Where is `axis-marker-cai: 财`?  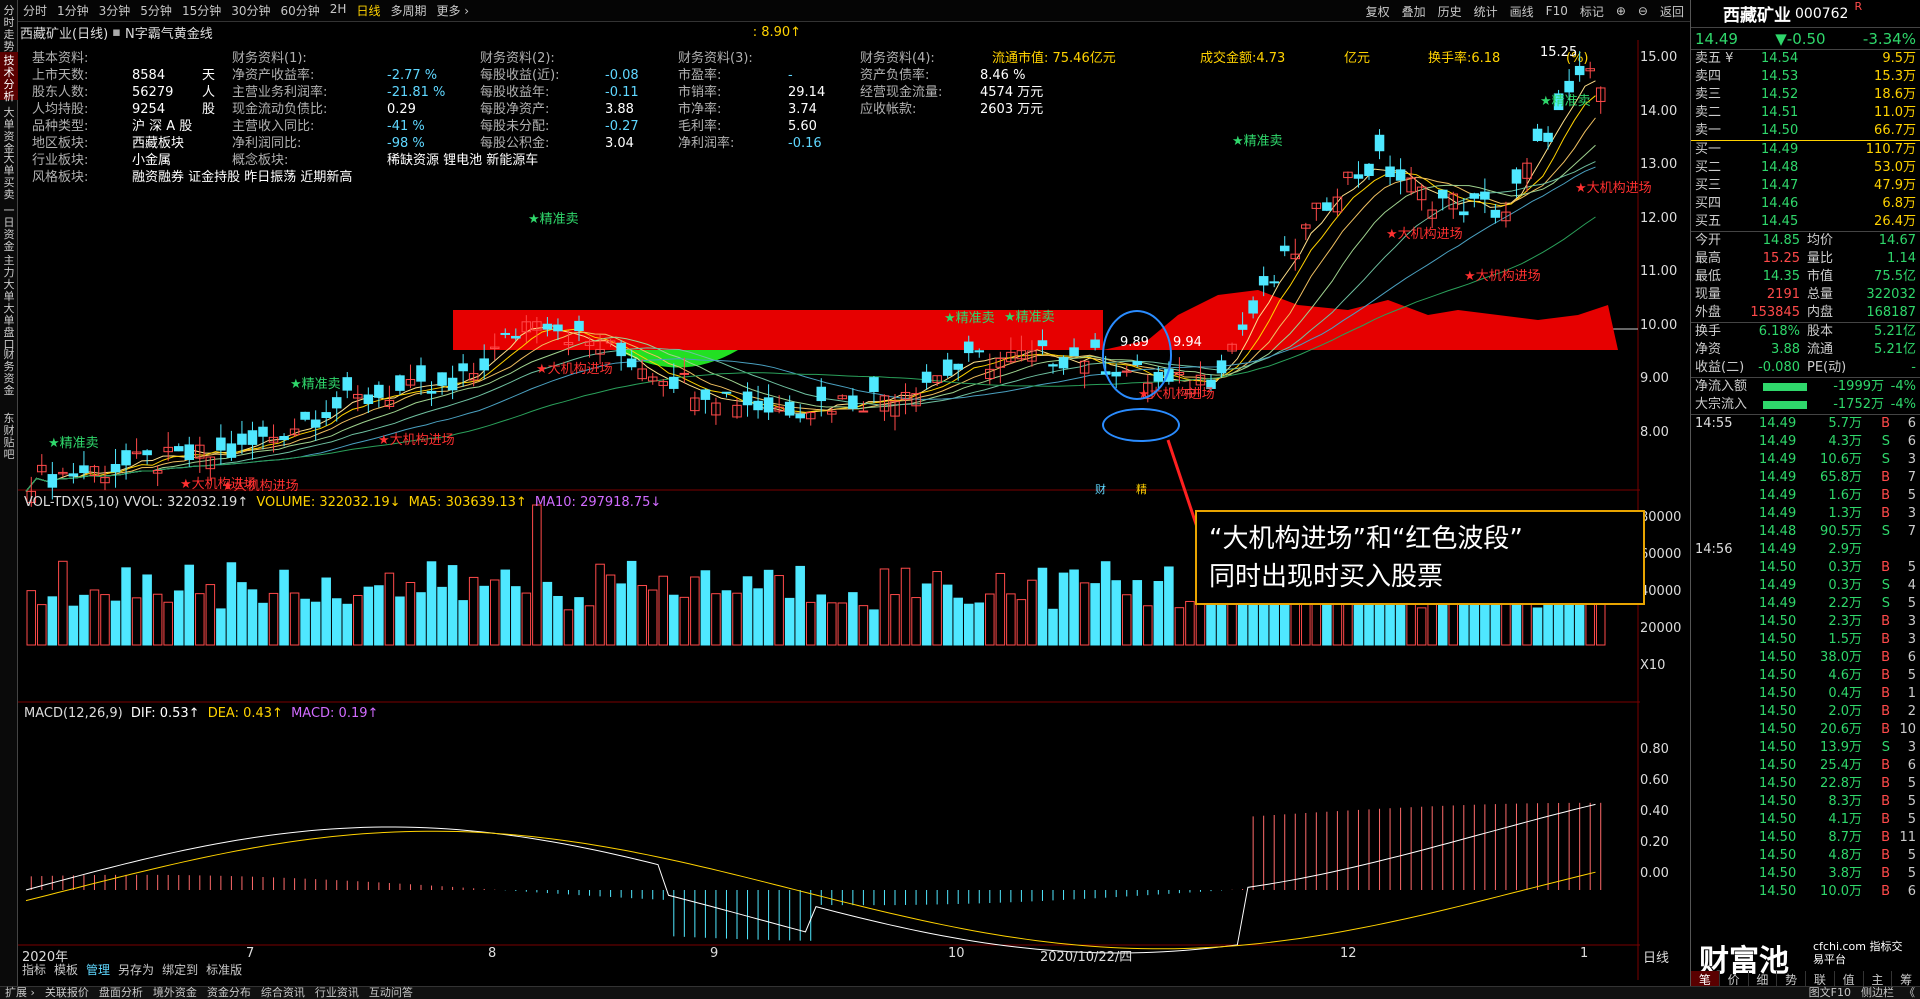
axis-marker-cai: 财 is located at coordinates (1100, 489).